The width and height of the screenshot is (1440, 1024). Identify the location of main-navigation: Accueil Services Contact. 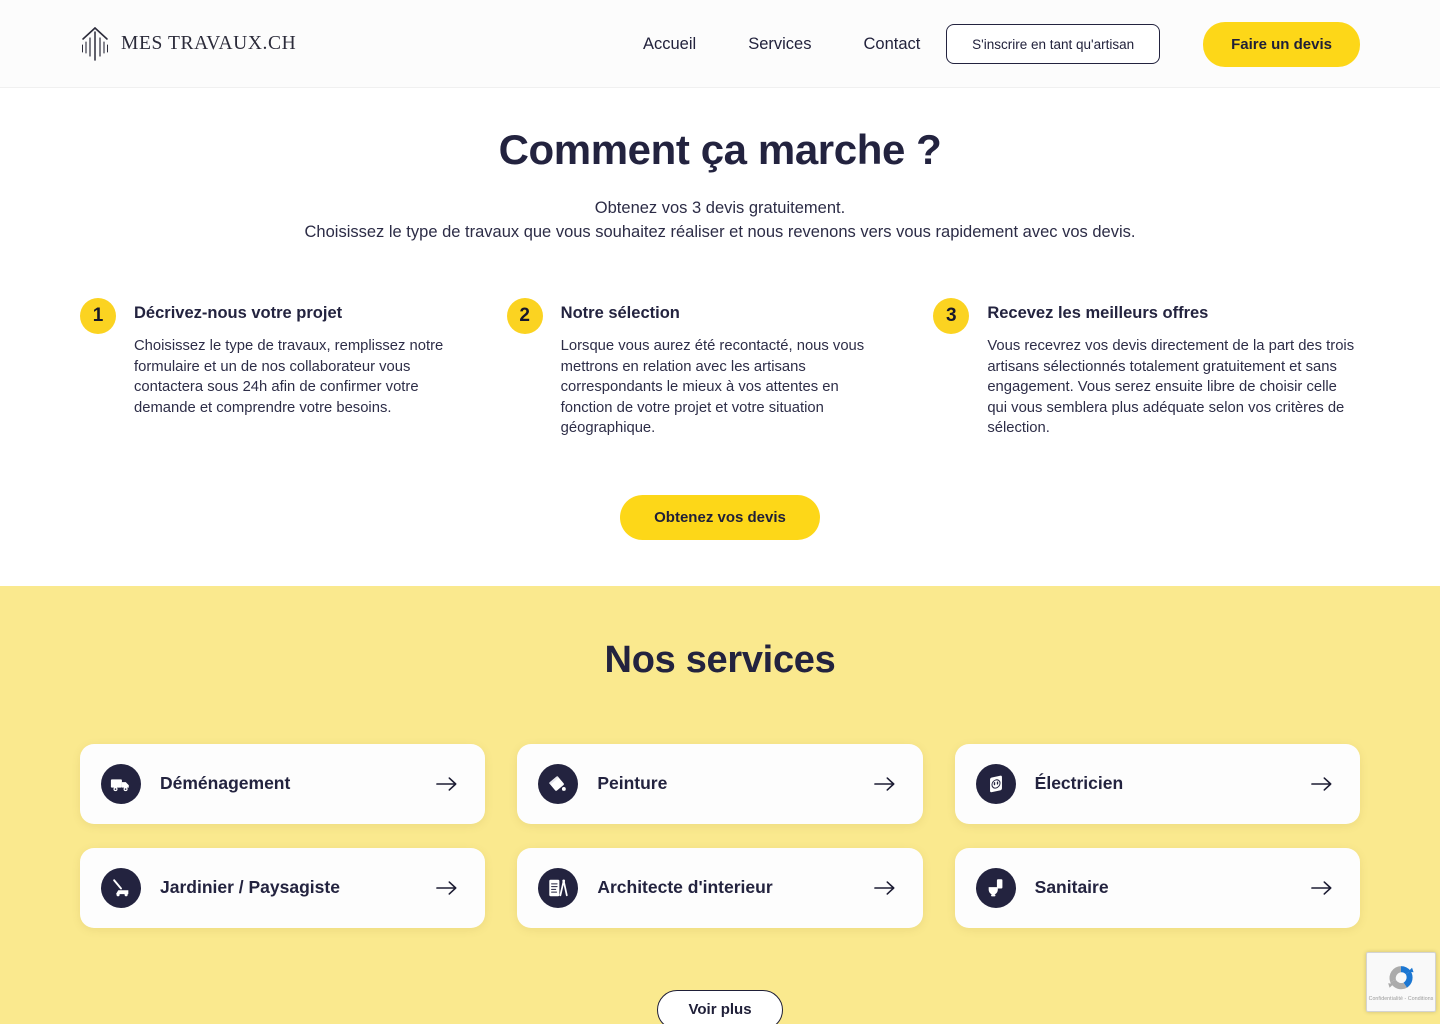
(781, 44).